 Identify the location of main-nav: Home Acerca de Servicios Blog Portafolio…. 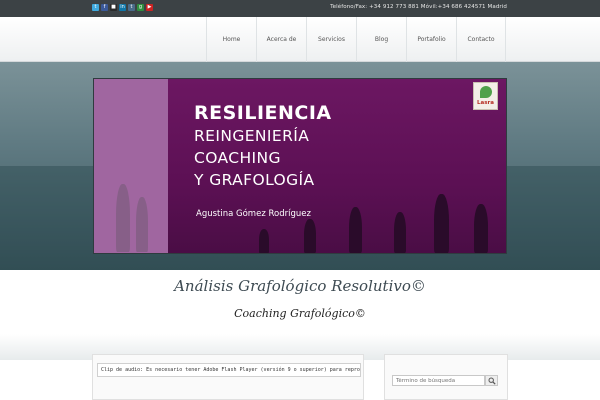
(356, 39).